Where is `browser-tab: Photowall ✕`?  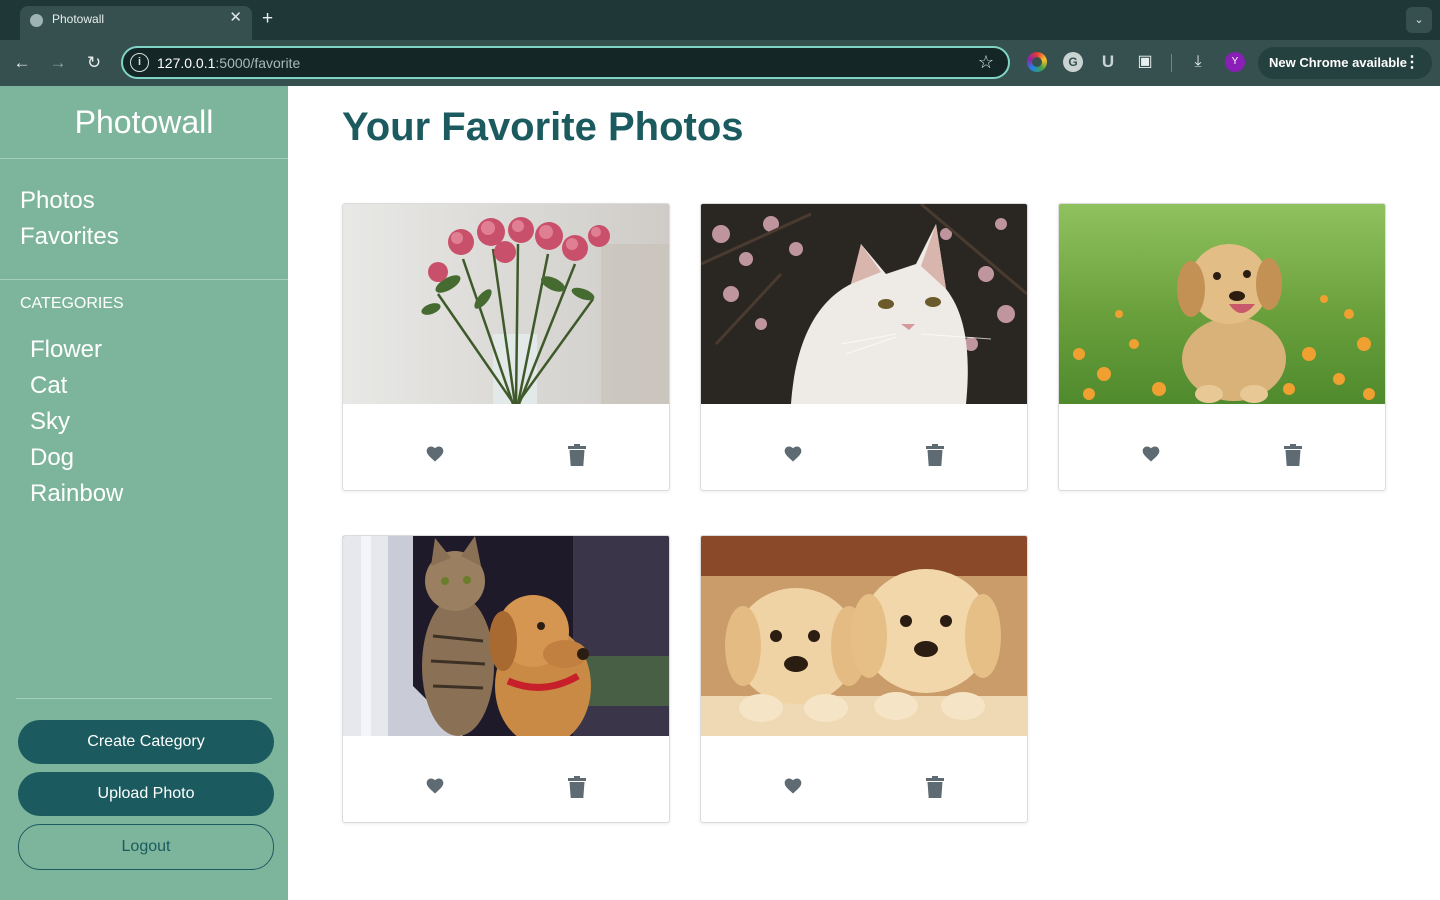
browser-tab: Photowall ✕ is located at coordinates (136, 23).